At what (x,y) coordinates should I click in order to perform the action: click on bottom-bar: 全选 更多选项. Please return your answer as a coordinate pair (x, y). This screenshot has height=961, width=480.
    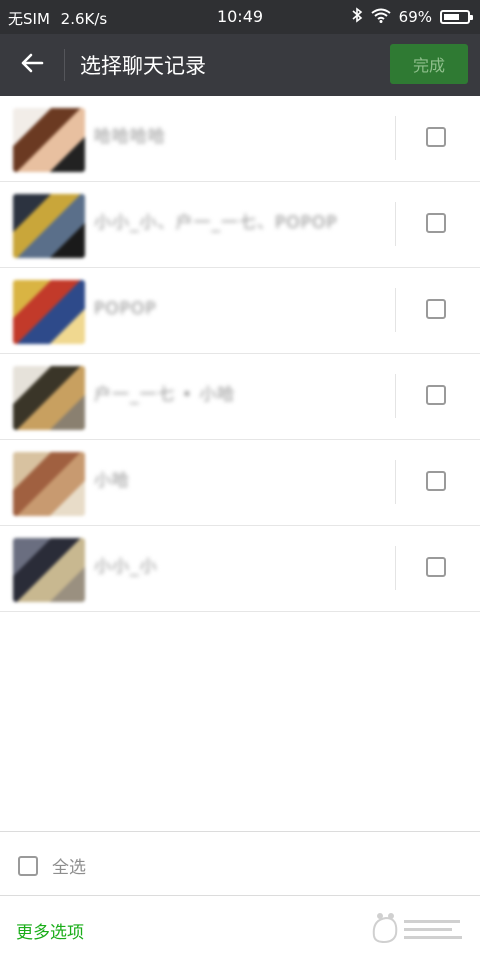
    Looking at the image, I should click on (240, 896).